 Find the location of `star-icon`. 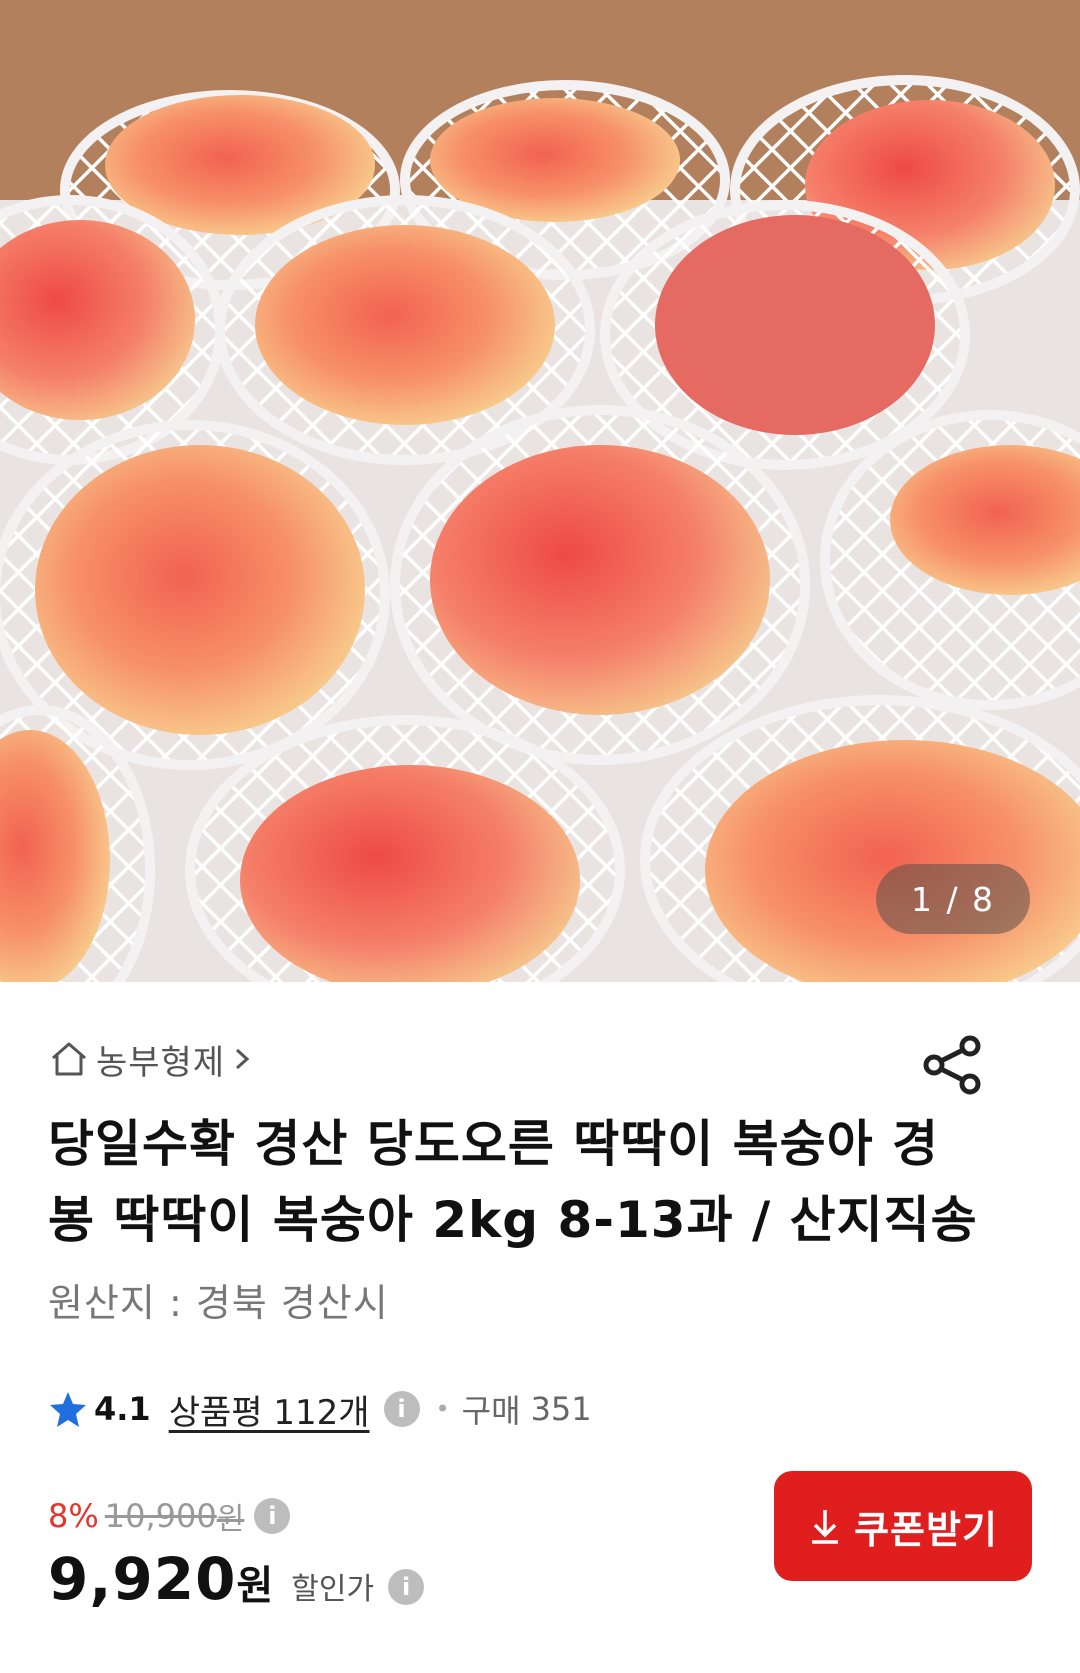

star-icon is located at coordinates (68, 1409).